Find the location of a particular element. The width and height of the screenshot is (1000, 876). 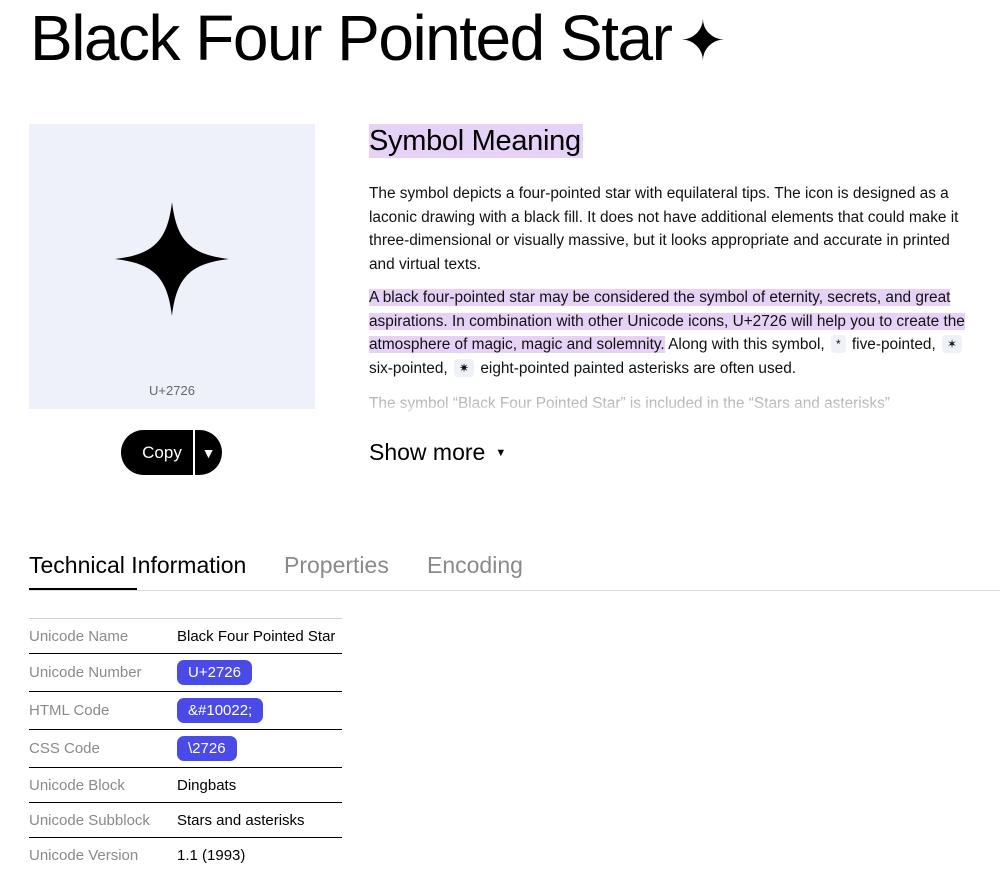

table-row: CSS Code \2726 is located at coordinates (185, 748).